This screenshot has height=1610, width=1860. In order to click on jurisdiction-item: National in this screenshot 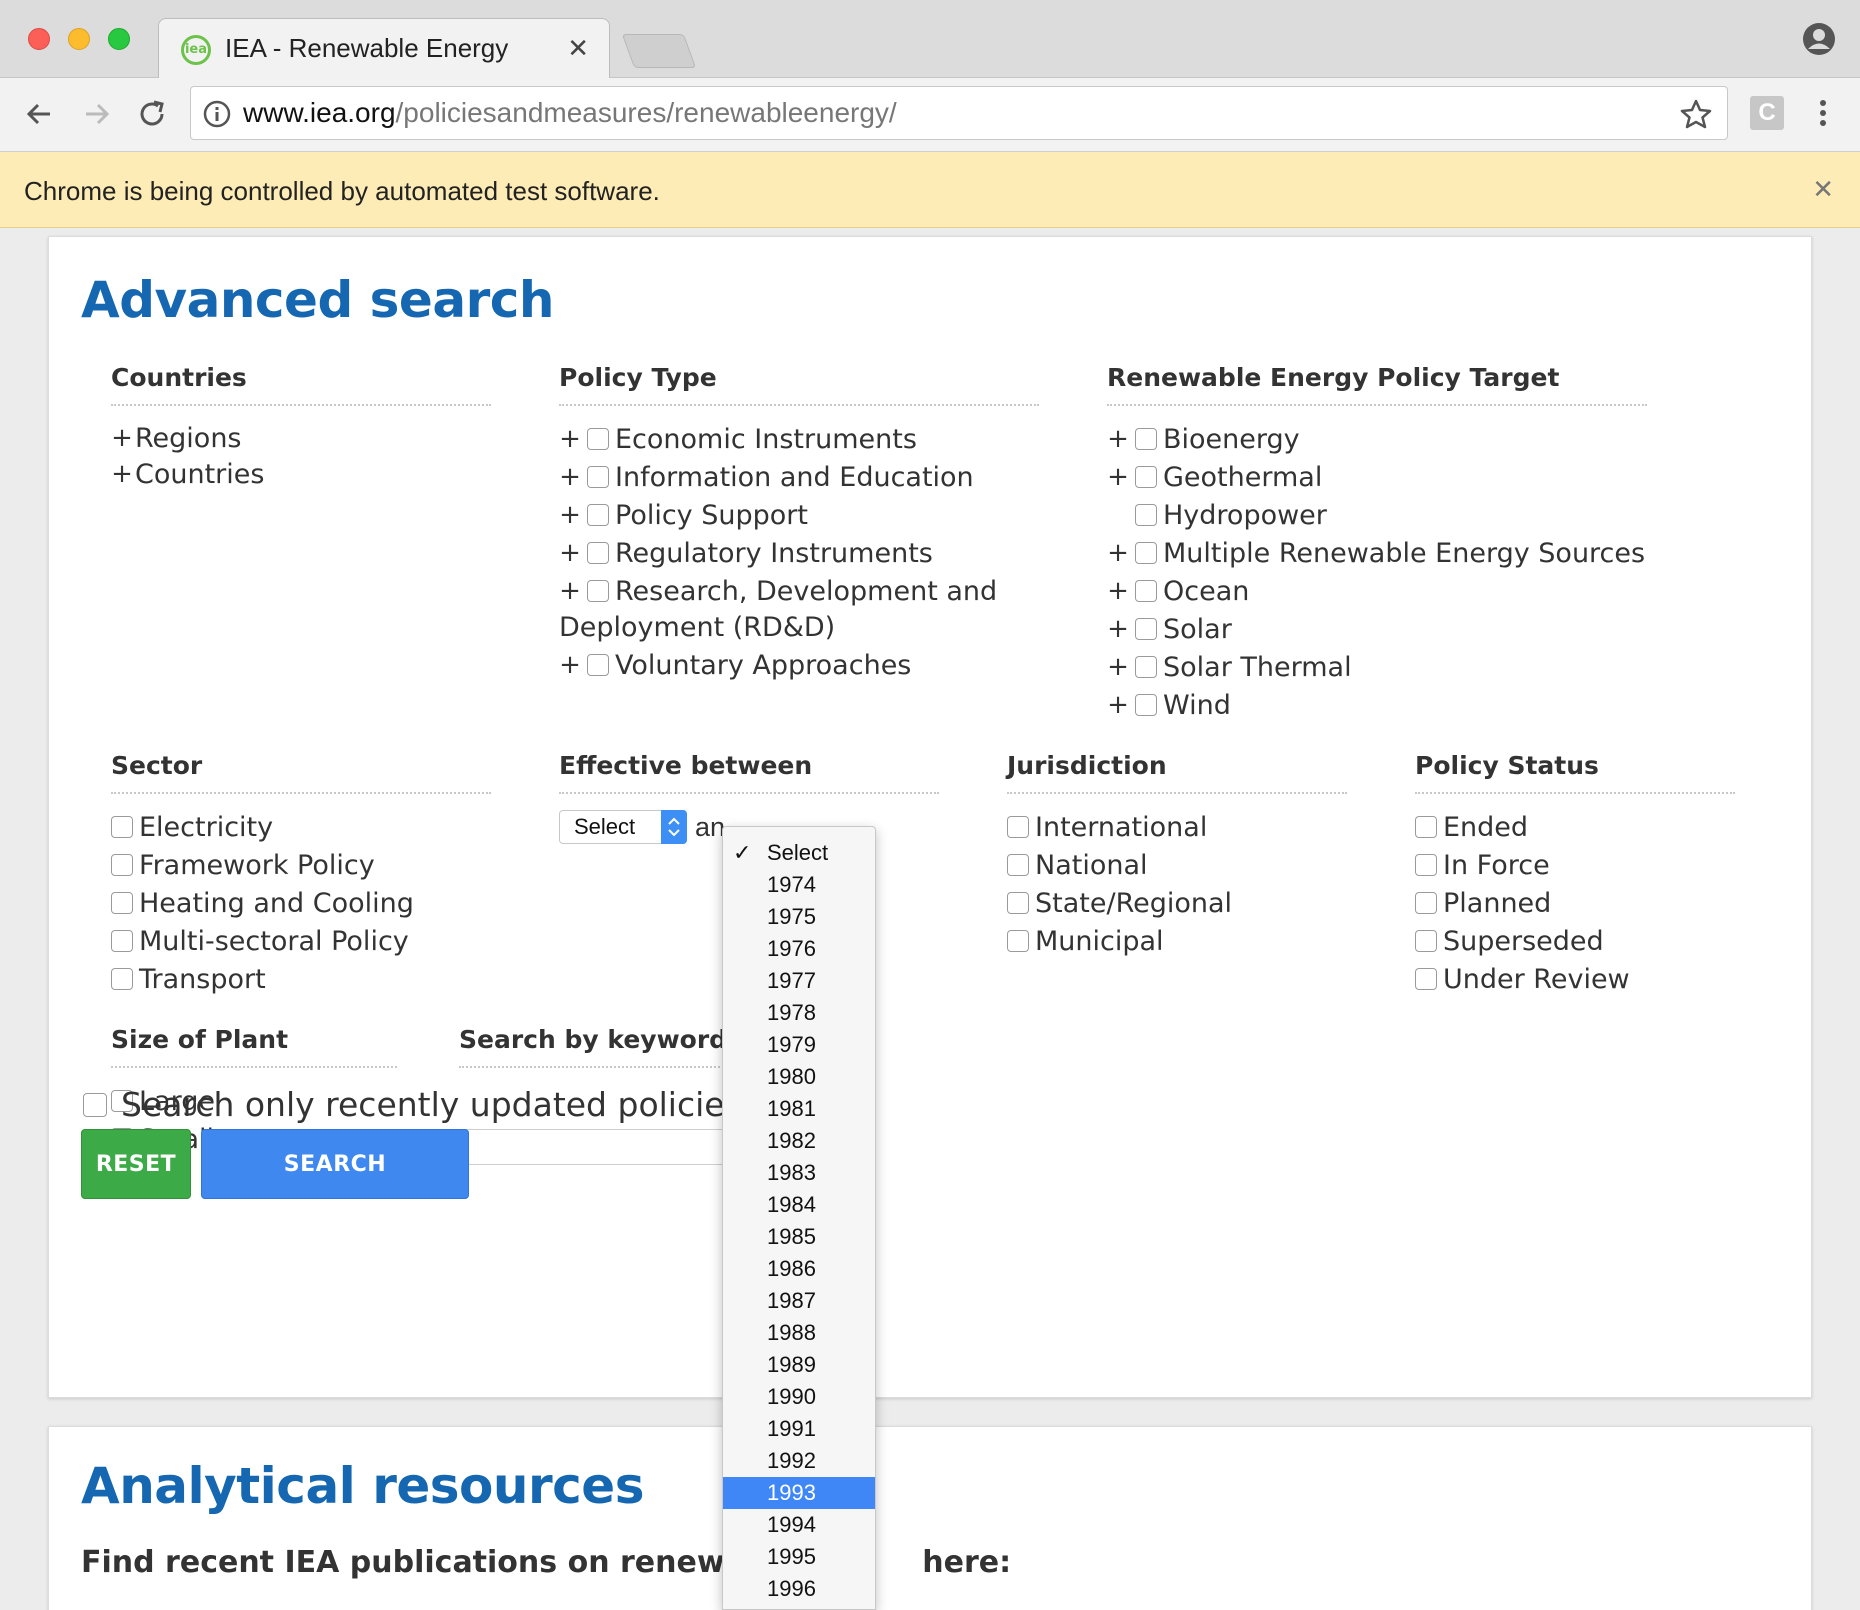, I will do `click(1177, 865)`.